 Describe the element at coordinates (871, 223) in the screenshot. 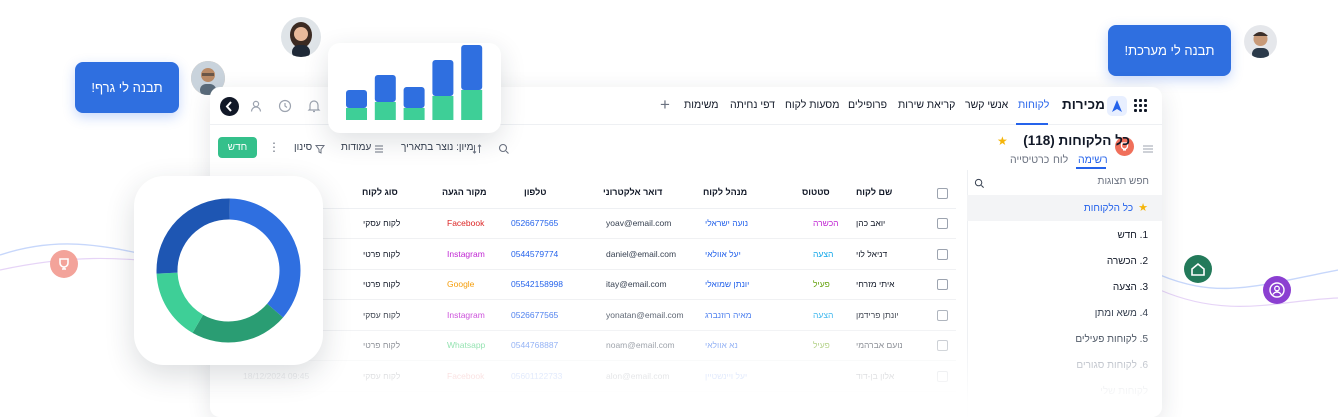

I see `cell-name: יואב כהן` at that location.